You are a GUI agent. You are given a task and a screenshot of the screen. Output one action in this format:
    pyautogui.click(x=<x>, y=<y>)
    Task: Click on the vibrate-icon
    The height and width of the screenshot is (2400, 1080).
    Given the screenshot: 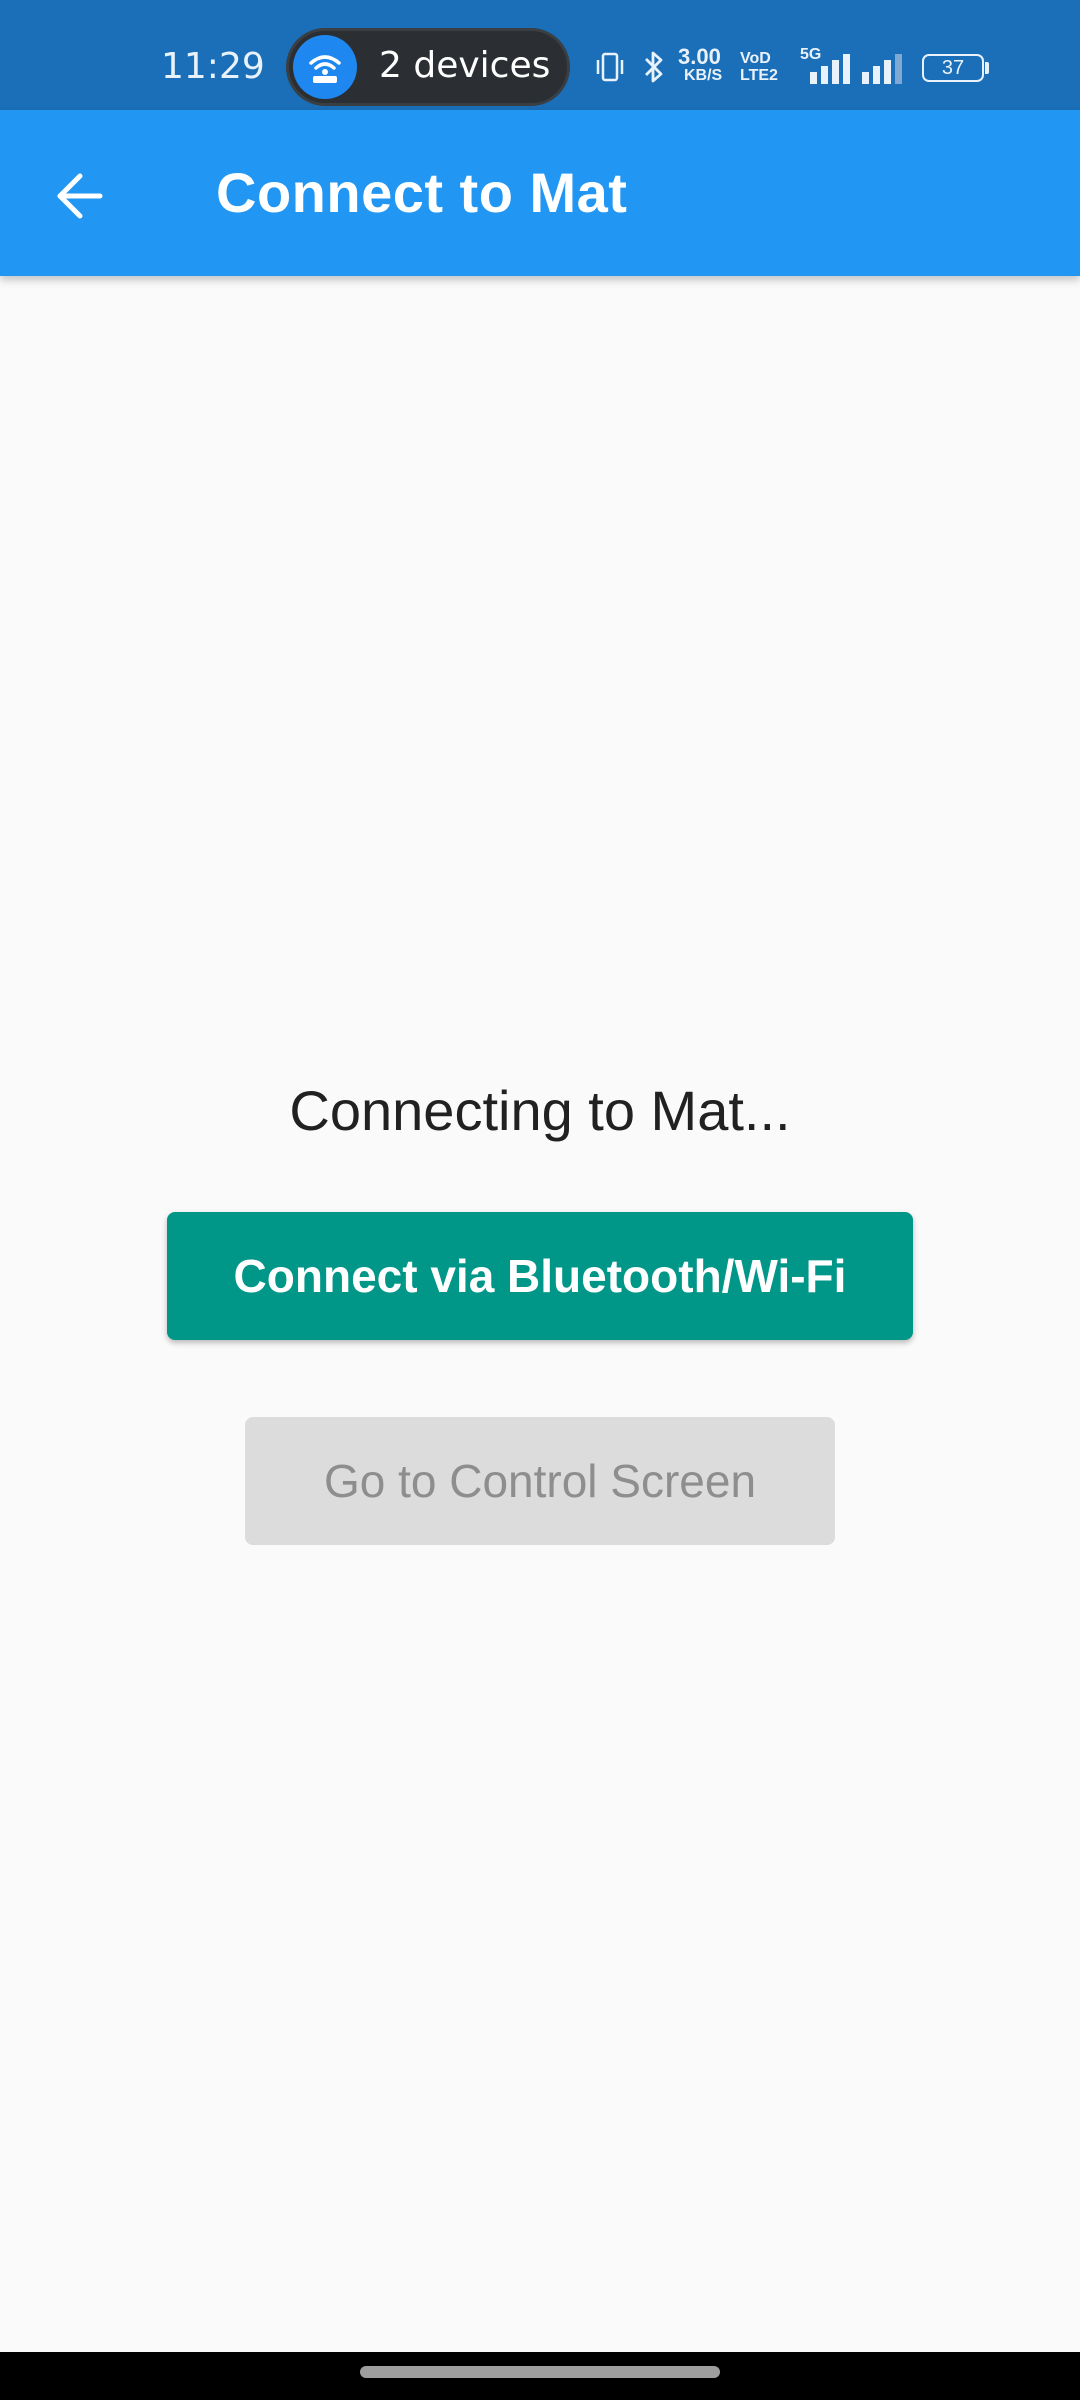 What is the action you would take?
    pyautogui.click(x=610, y=67)
    